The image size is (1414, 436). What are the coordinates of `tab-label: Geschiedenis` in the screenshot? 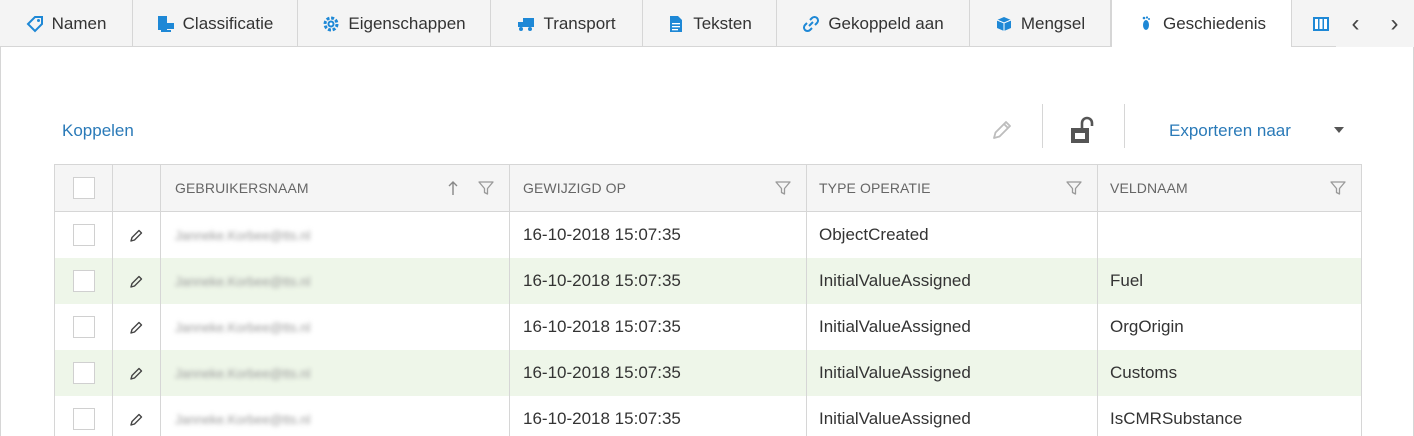 It's located at (1214, 23).